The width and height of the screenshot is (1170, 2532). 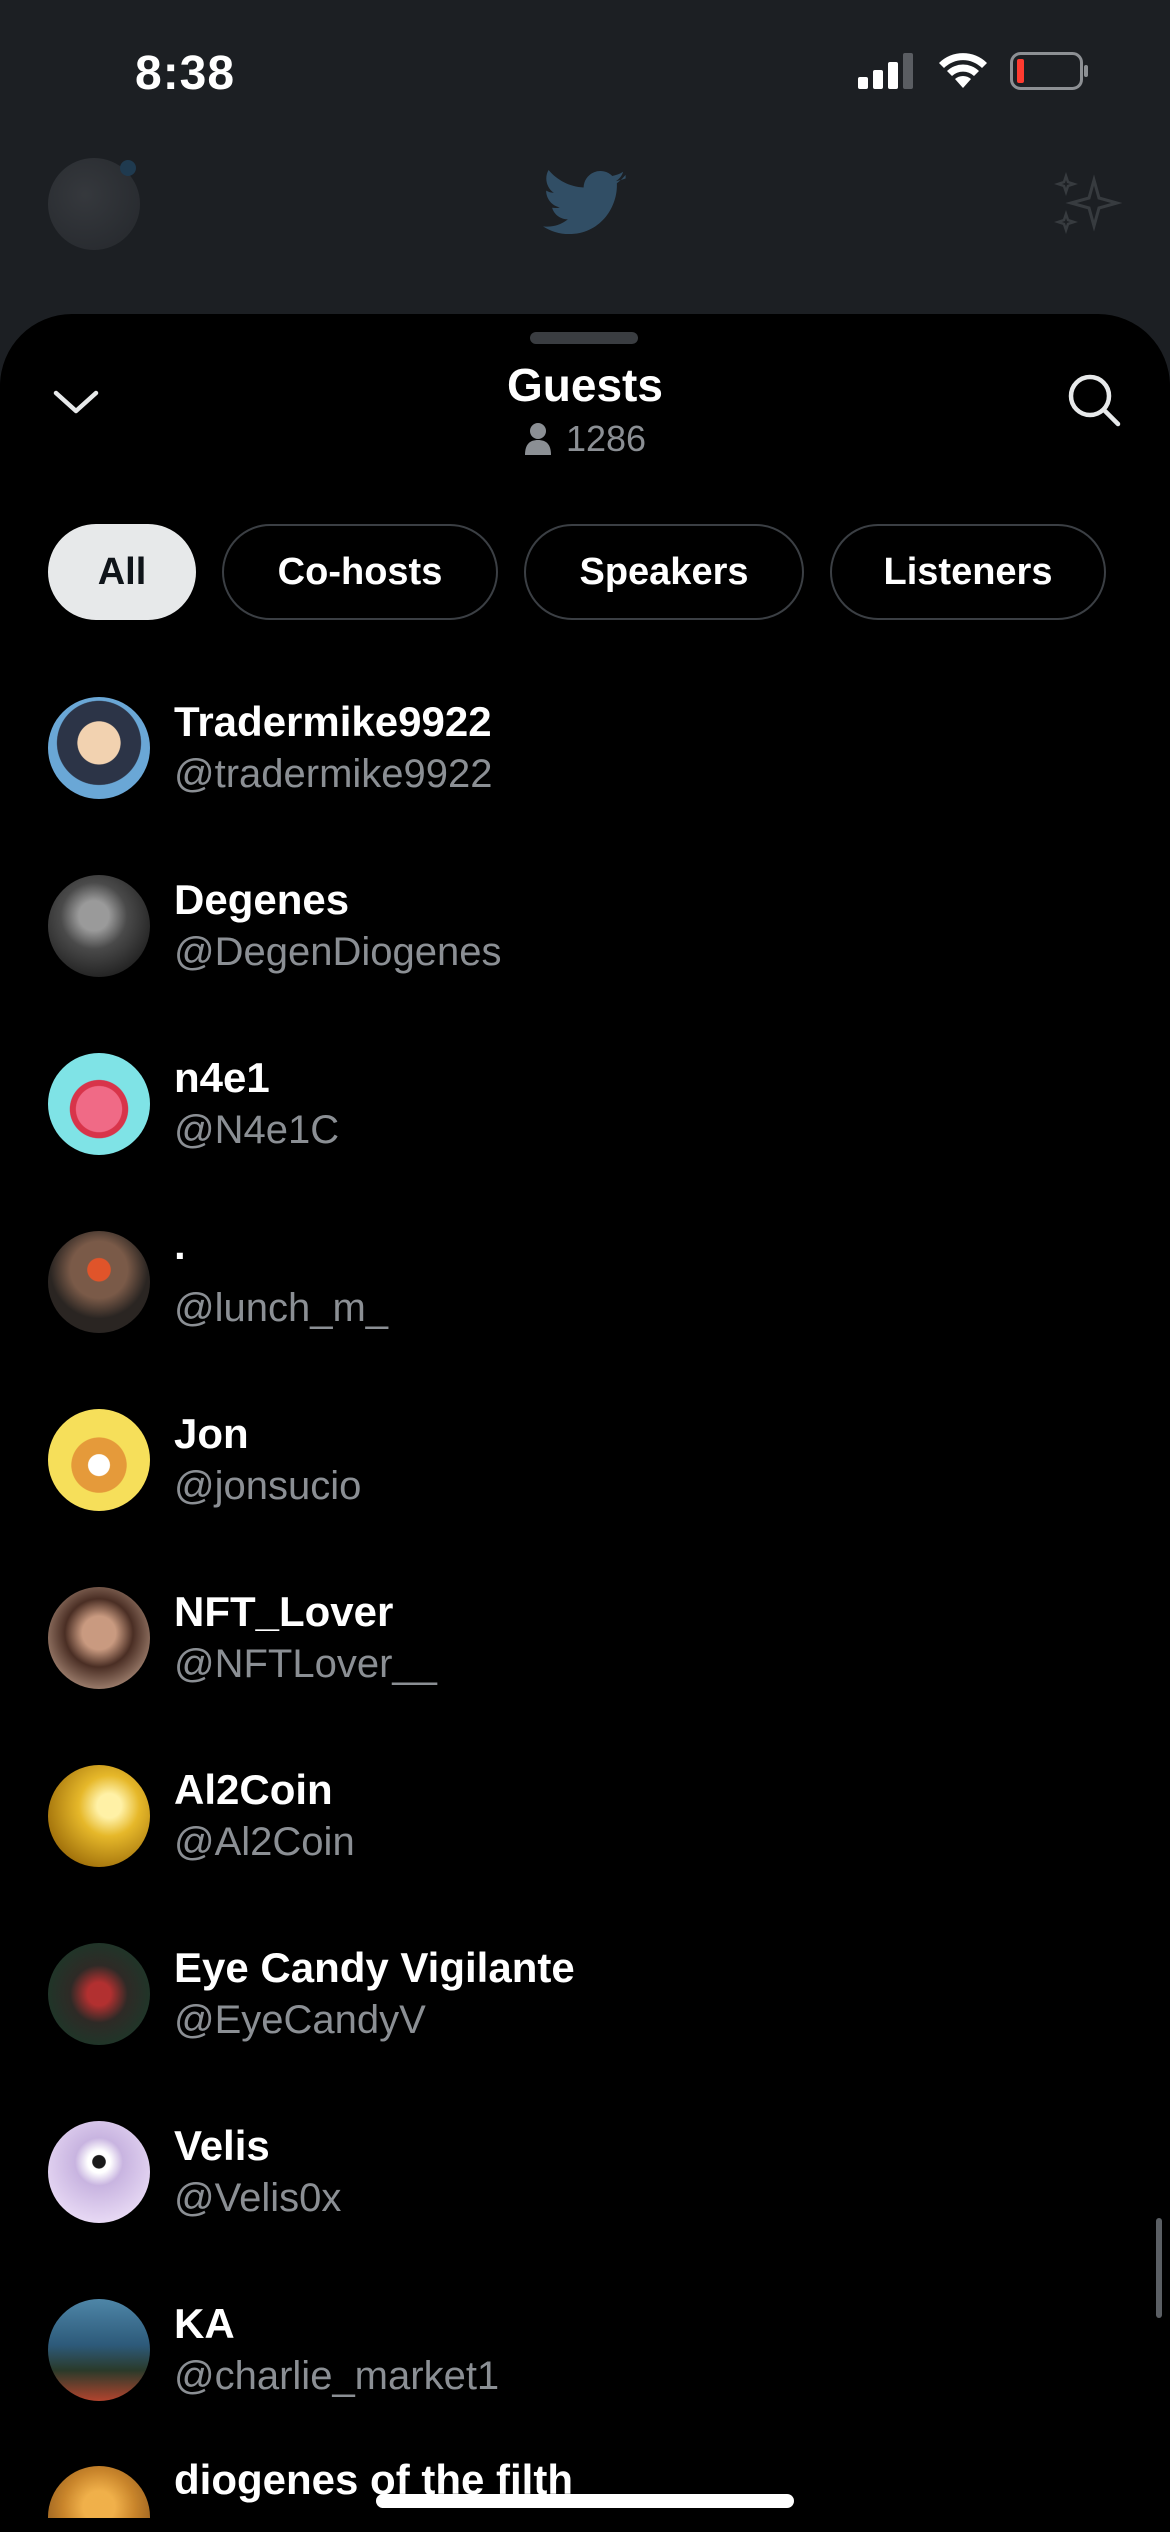 I want to click on guest-handle: @DegenDiogenes, so click(x=338, y=952).